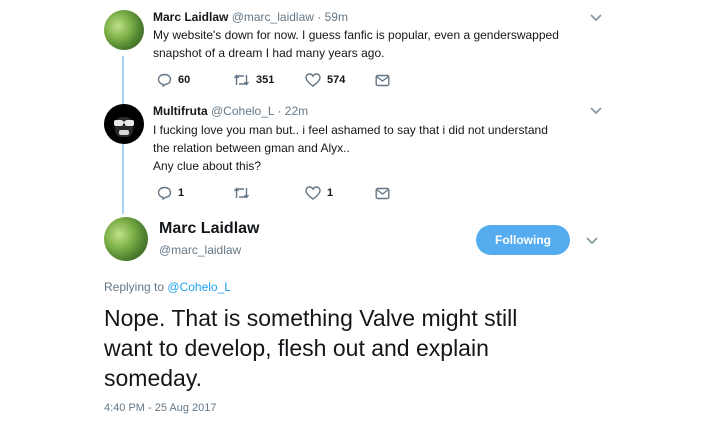  What do you see at coordinates (124, 127) in the screenshot?
I see `avatar-face-icon` at bounding box center [124, 127].